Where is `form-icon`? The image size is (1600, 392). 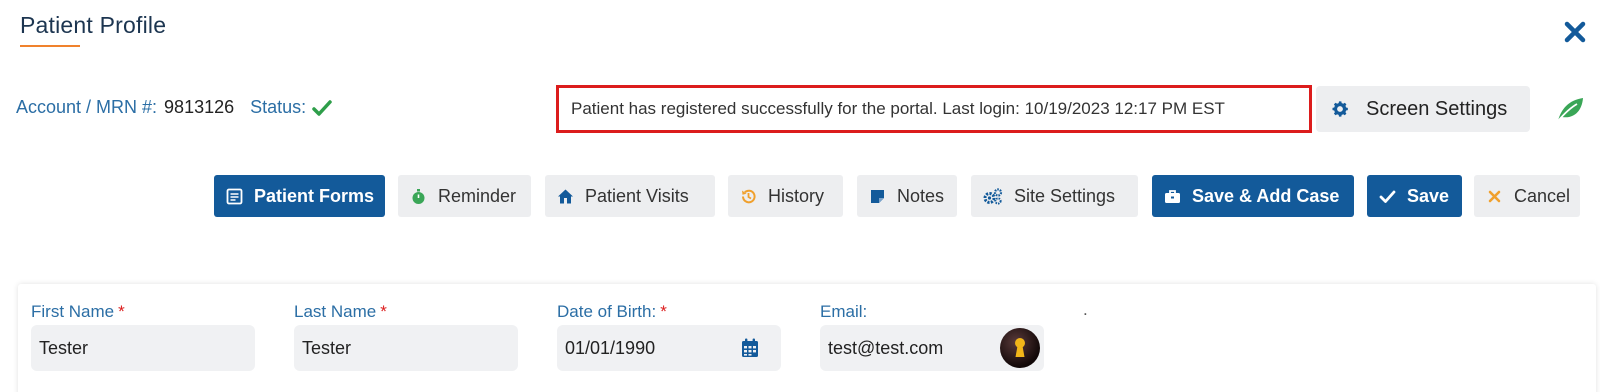
form-icon is located at coordinates (234, 196).